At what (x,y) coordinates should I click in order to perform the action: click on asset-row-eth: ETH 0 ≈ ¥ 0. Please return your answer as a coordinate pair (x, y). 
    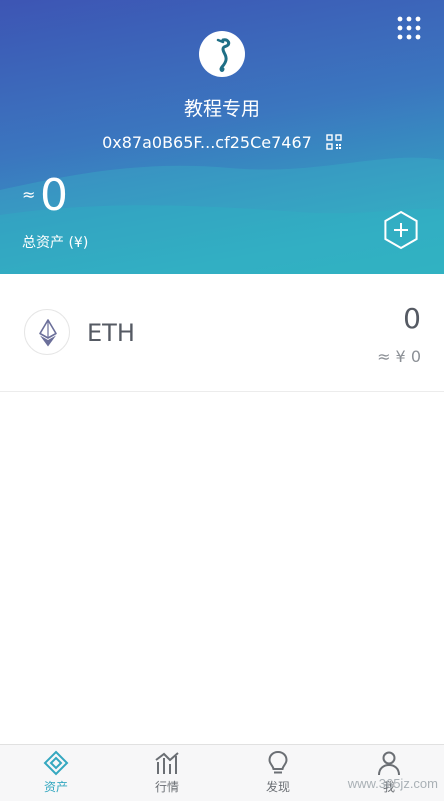
    Looking at the image, I should click on (222, 333).